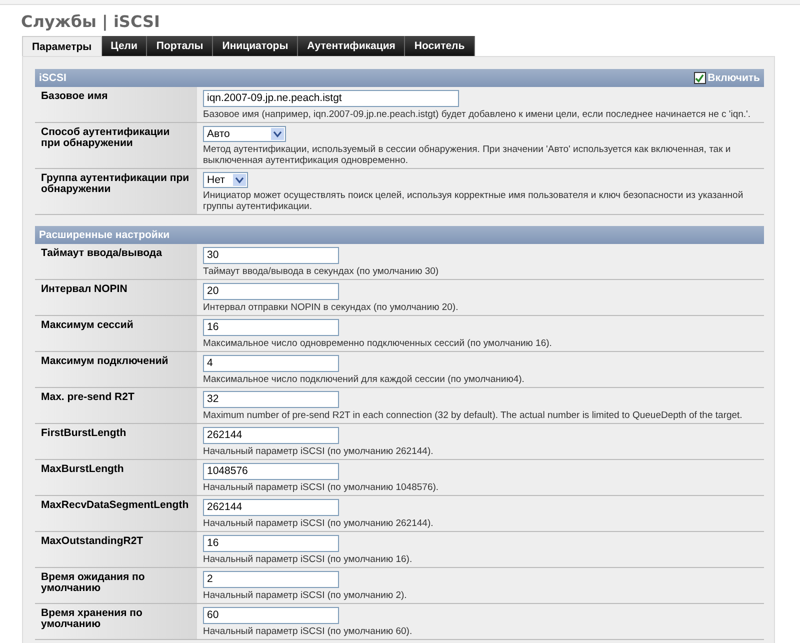 The image size is (800, 643). I want to click on tab: Цели, so click(125, 46).